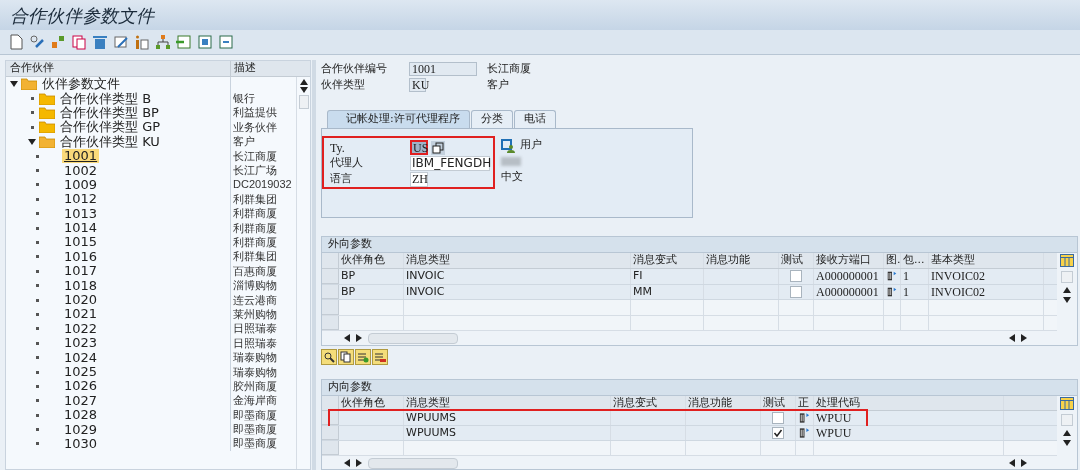 The image size is (1080, 470). I want to click on field-description: 客户, so click(498, 84).